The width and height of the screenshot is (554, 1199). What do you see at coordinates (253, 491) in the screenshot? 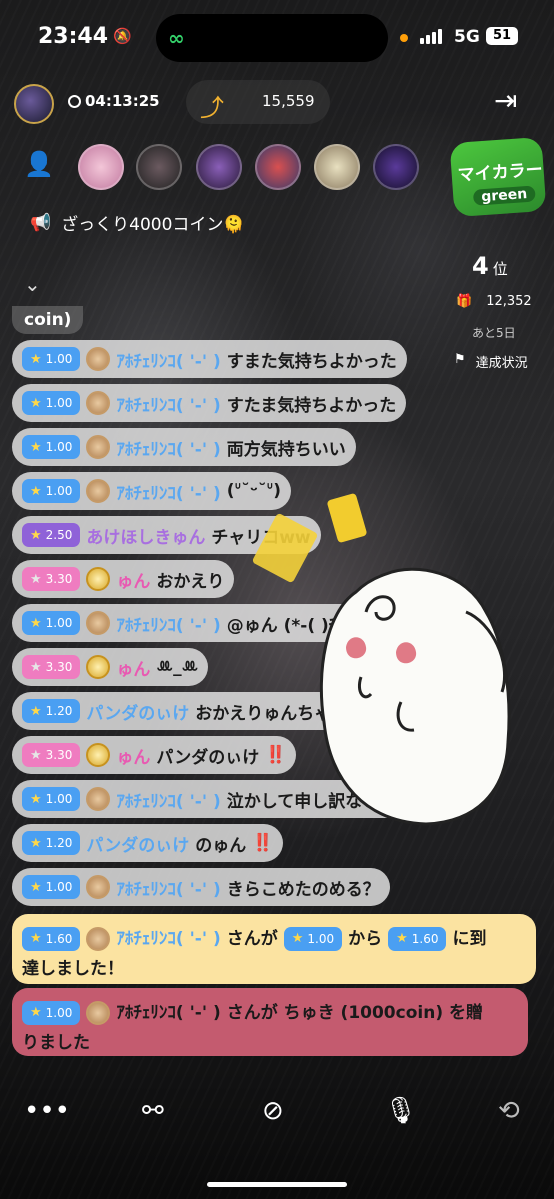
I see `message-text: (ᐡ˘ᵕ˘ᐡ)` at bounding box center [253, 491].